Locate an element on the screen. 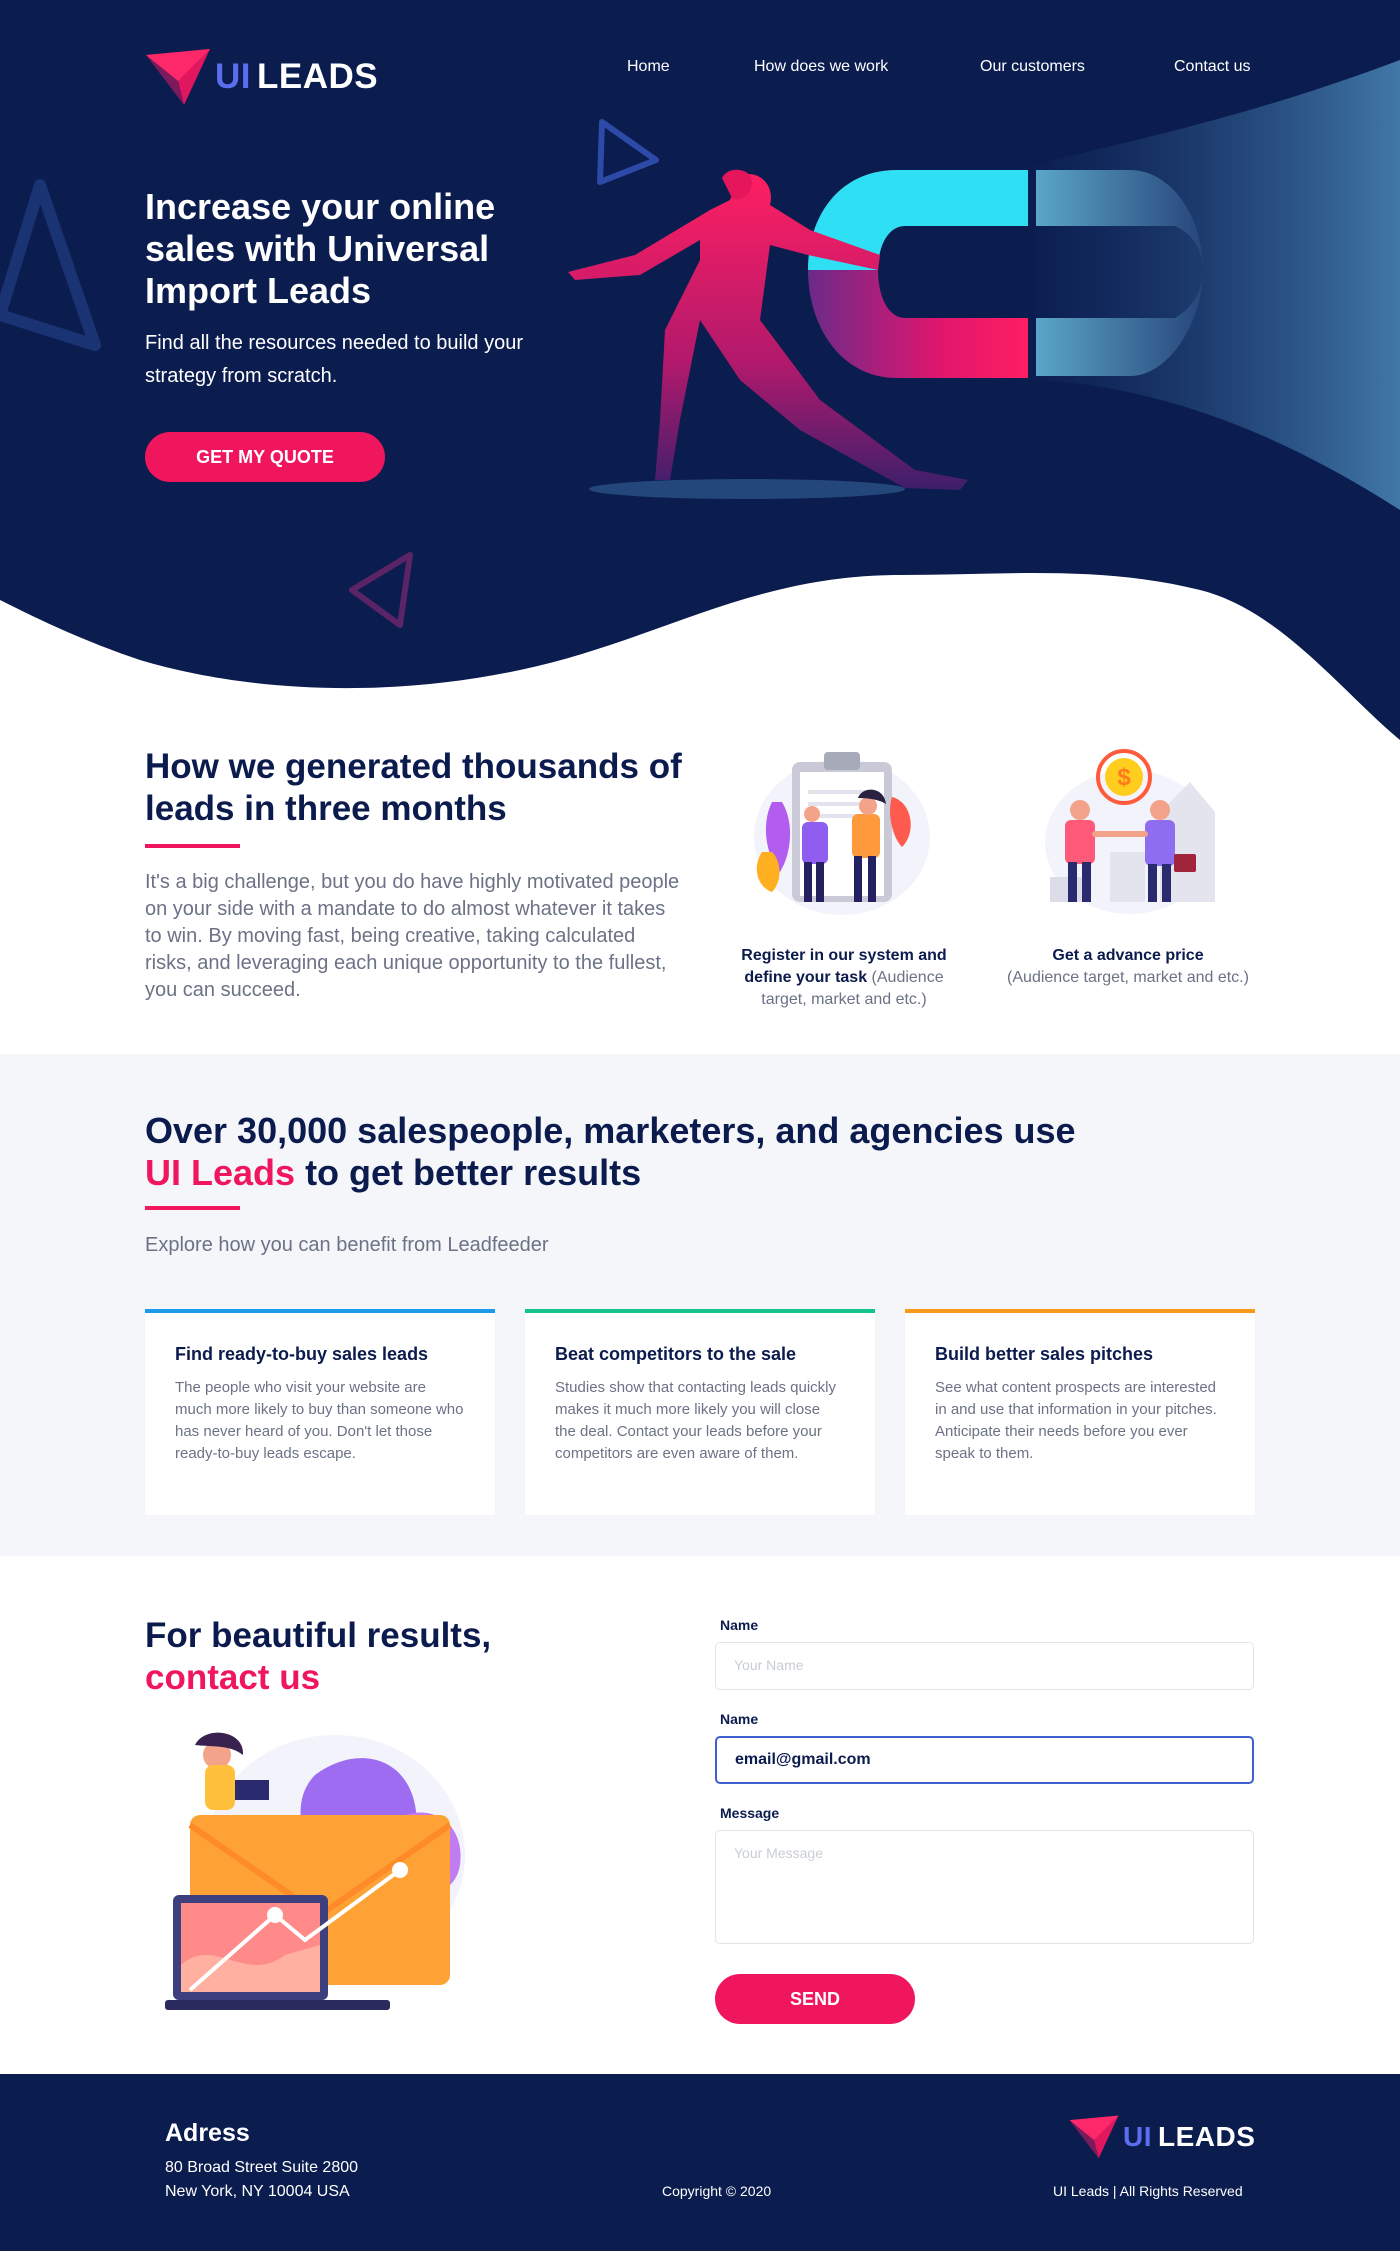 Image resolution: width=1400 pixels, height=2251 pixels. footer-address-line2: New York, NY 10004 USA is located at coordinates (257, 2191).